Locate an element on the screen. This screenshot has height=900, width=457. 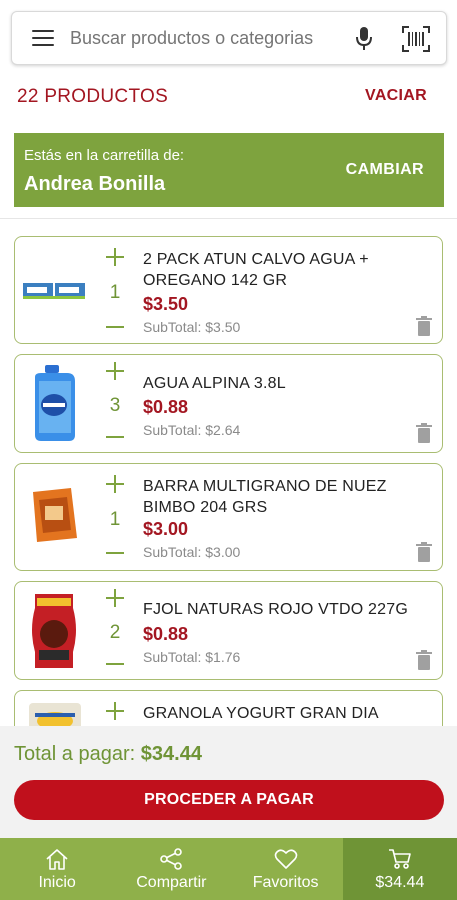
nav-item-cart: $34.44 is located at coordinates (399, 869).